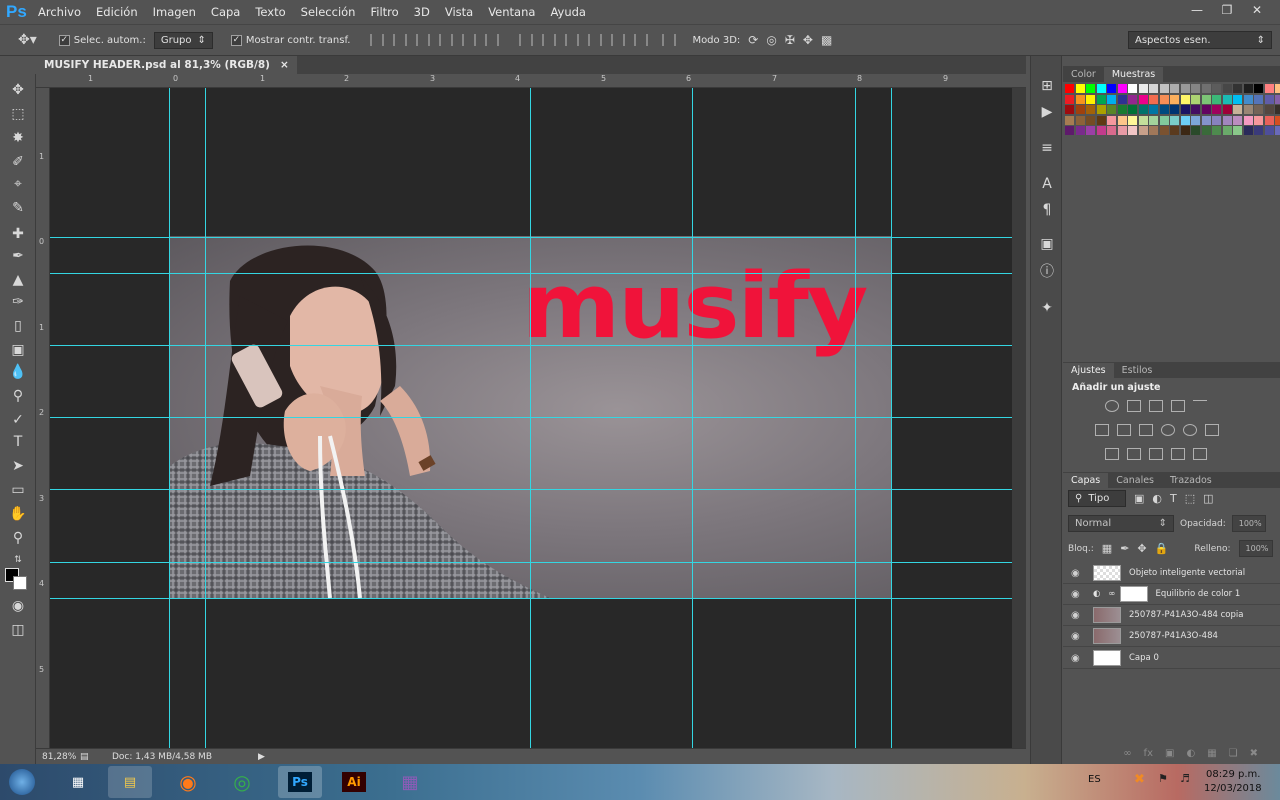 The height and width of the screenshot is (800, 1280). What do you see at coordinates (1148, 756) in the screenshot?
I see `fx-icon: fx` at bounding box center [1148, 756].